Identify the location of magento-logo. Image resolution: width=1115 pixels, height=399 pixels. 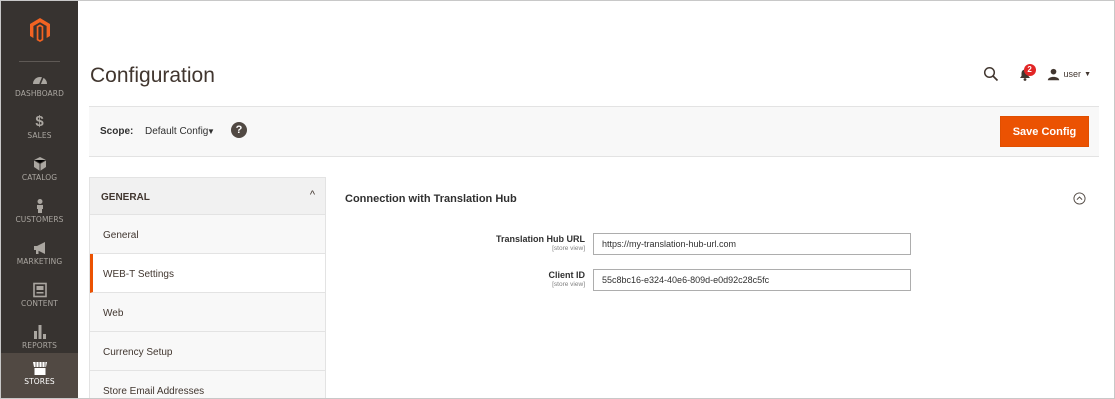
(39, 30).